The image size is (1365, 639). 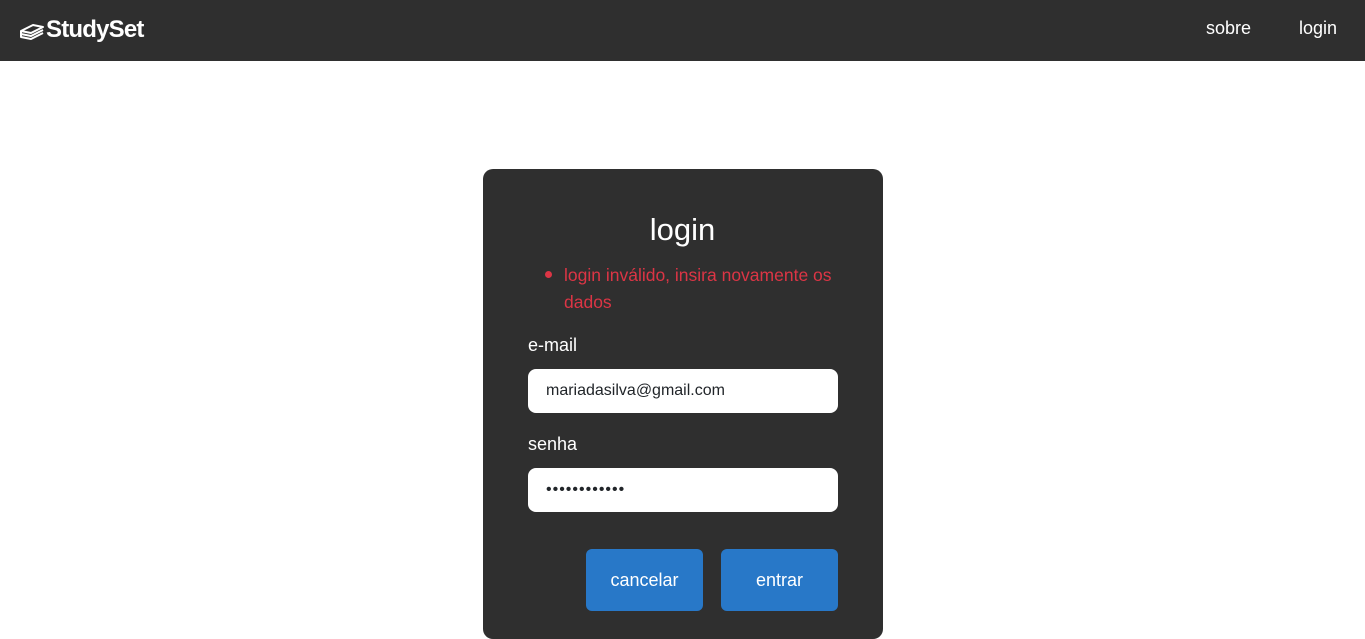 What do you see at coordinates (779, 580) in the screenshot?
I see `submit-button: entrar` at bounding box center [779, 580].